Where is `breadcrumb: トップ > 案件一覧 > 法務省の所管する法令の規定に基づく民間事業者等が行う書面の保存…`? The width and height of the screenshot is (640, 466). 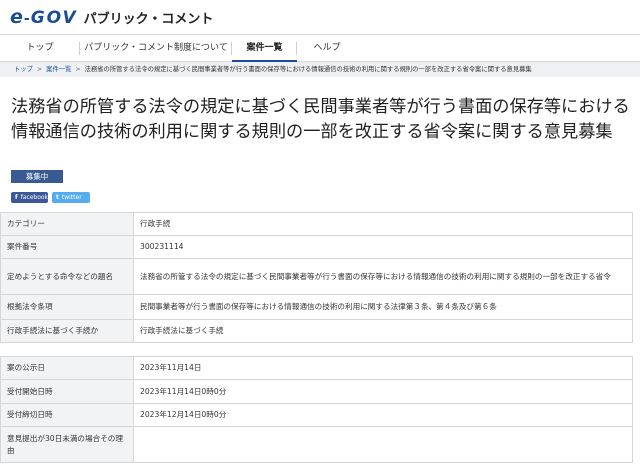
breadcrumb: トップ > 案件一覧 > 法務省の所管する法令の規定に基づく民間事業者等が行う書面の保存… is located at coordinates (320, 69).